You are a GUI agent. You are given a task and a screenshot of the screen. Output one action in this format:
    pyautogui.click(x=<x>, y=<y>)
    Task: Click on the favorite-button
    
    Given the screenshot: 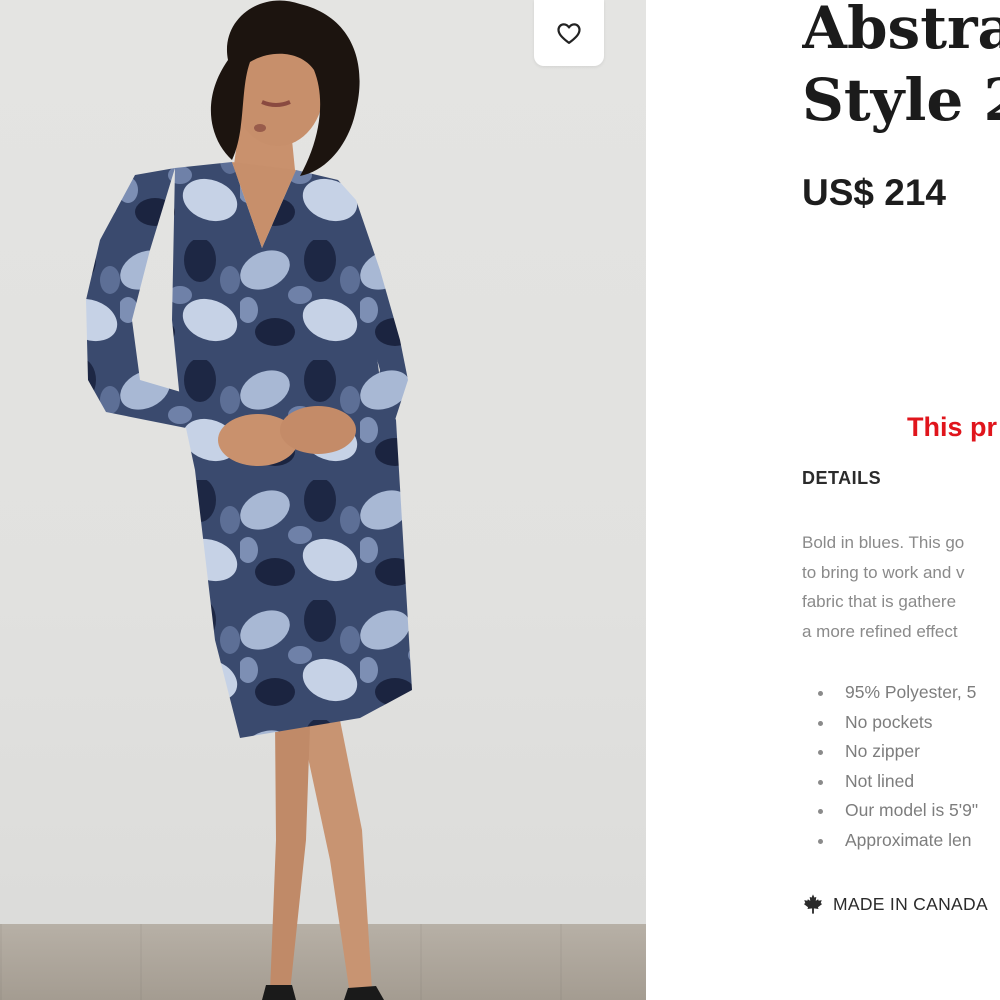 What is the action you would take?
    pyautogui.click(x=569, y=33)
    